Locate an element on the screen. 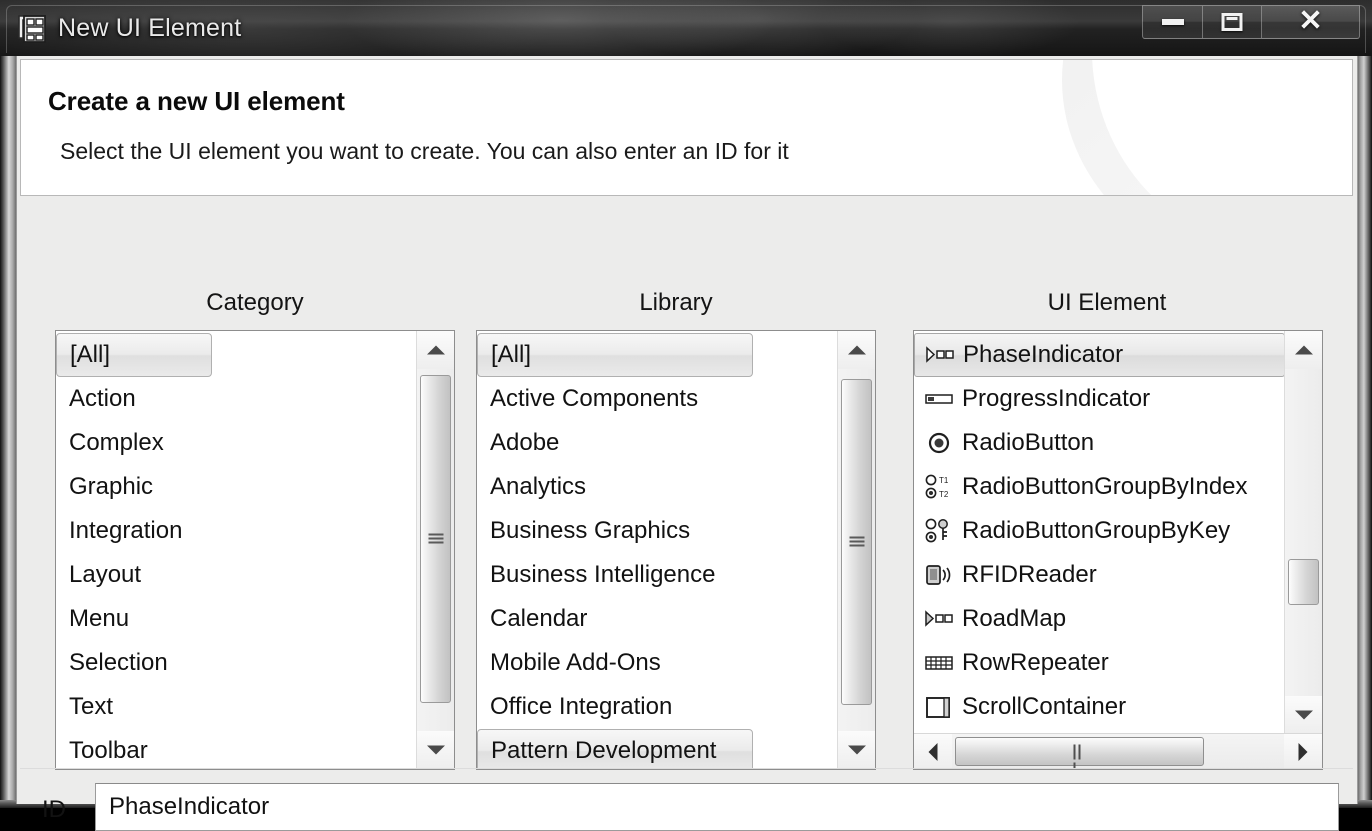  list-item-label: Active Components is located at coordinates (594, 398).